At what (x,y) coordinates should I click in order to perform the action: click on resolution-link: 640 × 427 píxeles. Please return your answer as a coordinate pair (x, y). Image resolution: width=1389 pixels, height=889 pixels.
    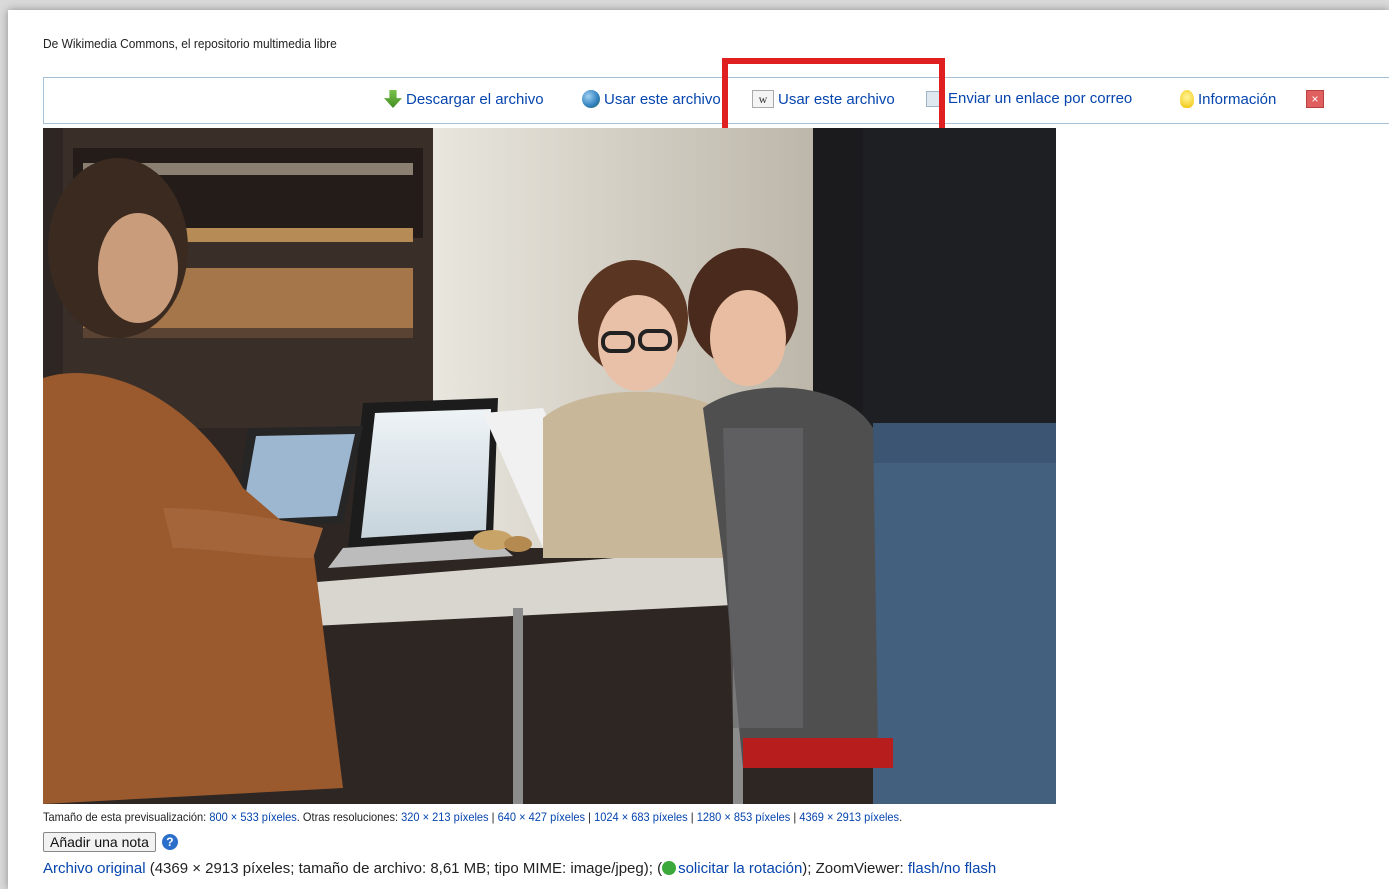
    Looking at the image, I should click on (541, 817).